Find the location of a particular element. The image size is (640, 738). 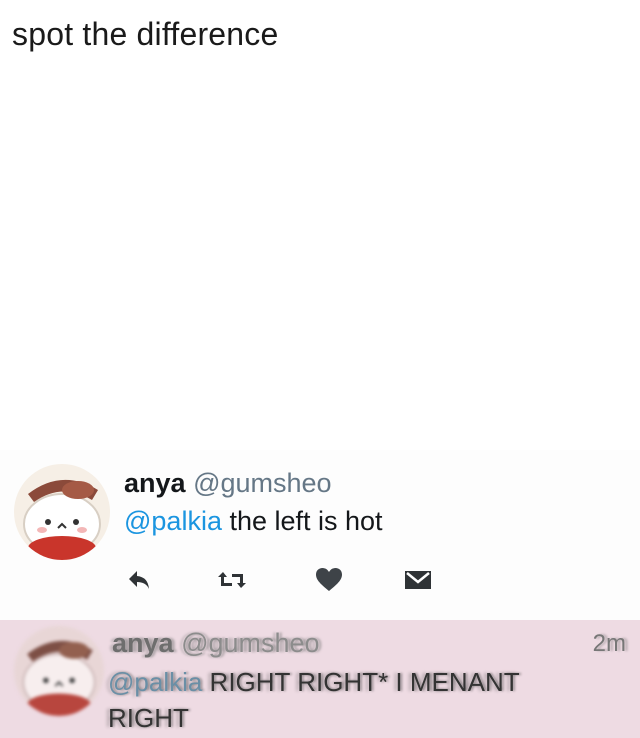

direct-message-button is located at coordinates (418, 580).